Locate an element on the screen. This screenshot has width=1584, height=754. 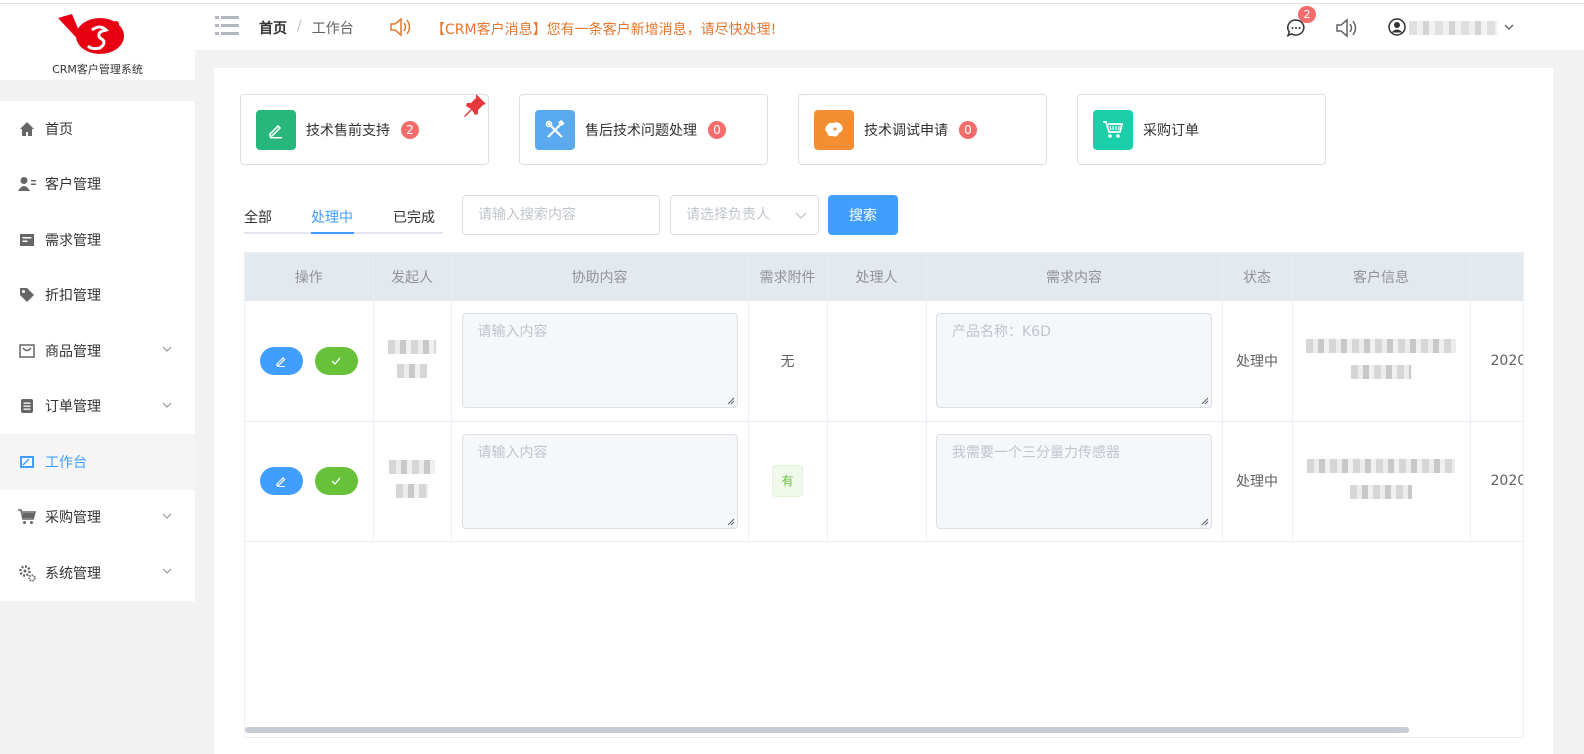
tools-icon is located at coordinates (555, 129).